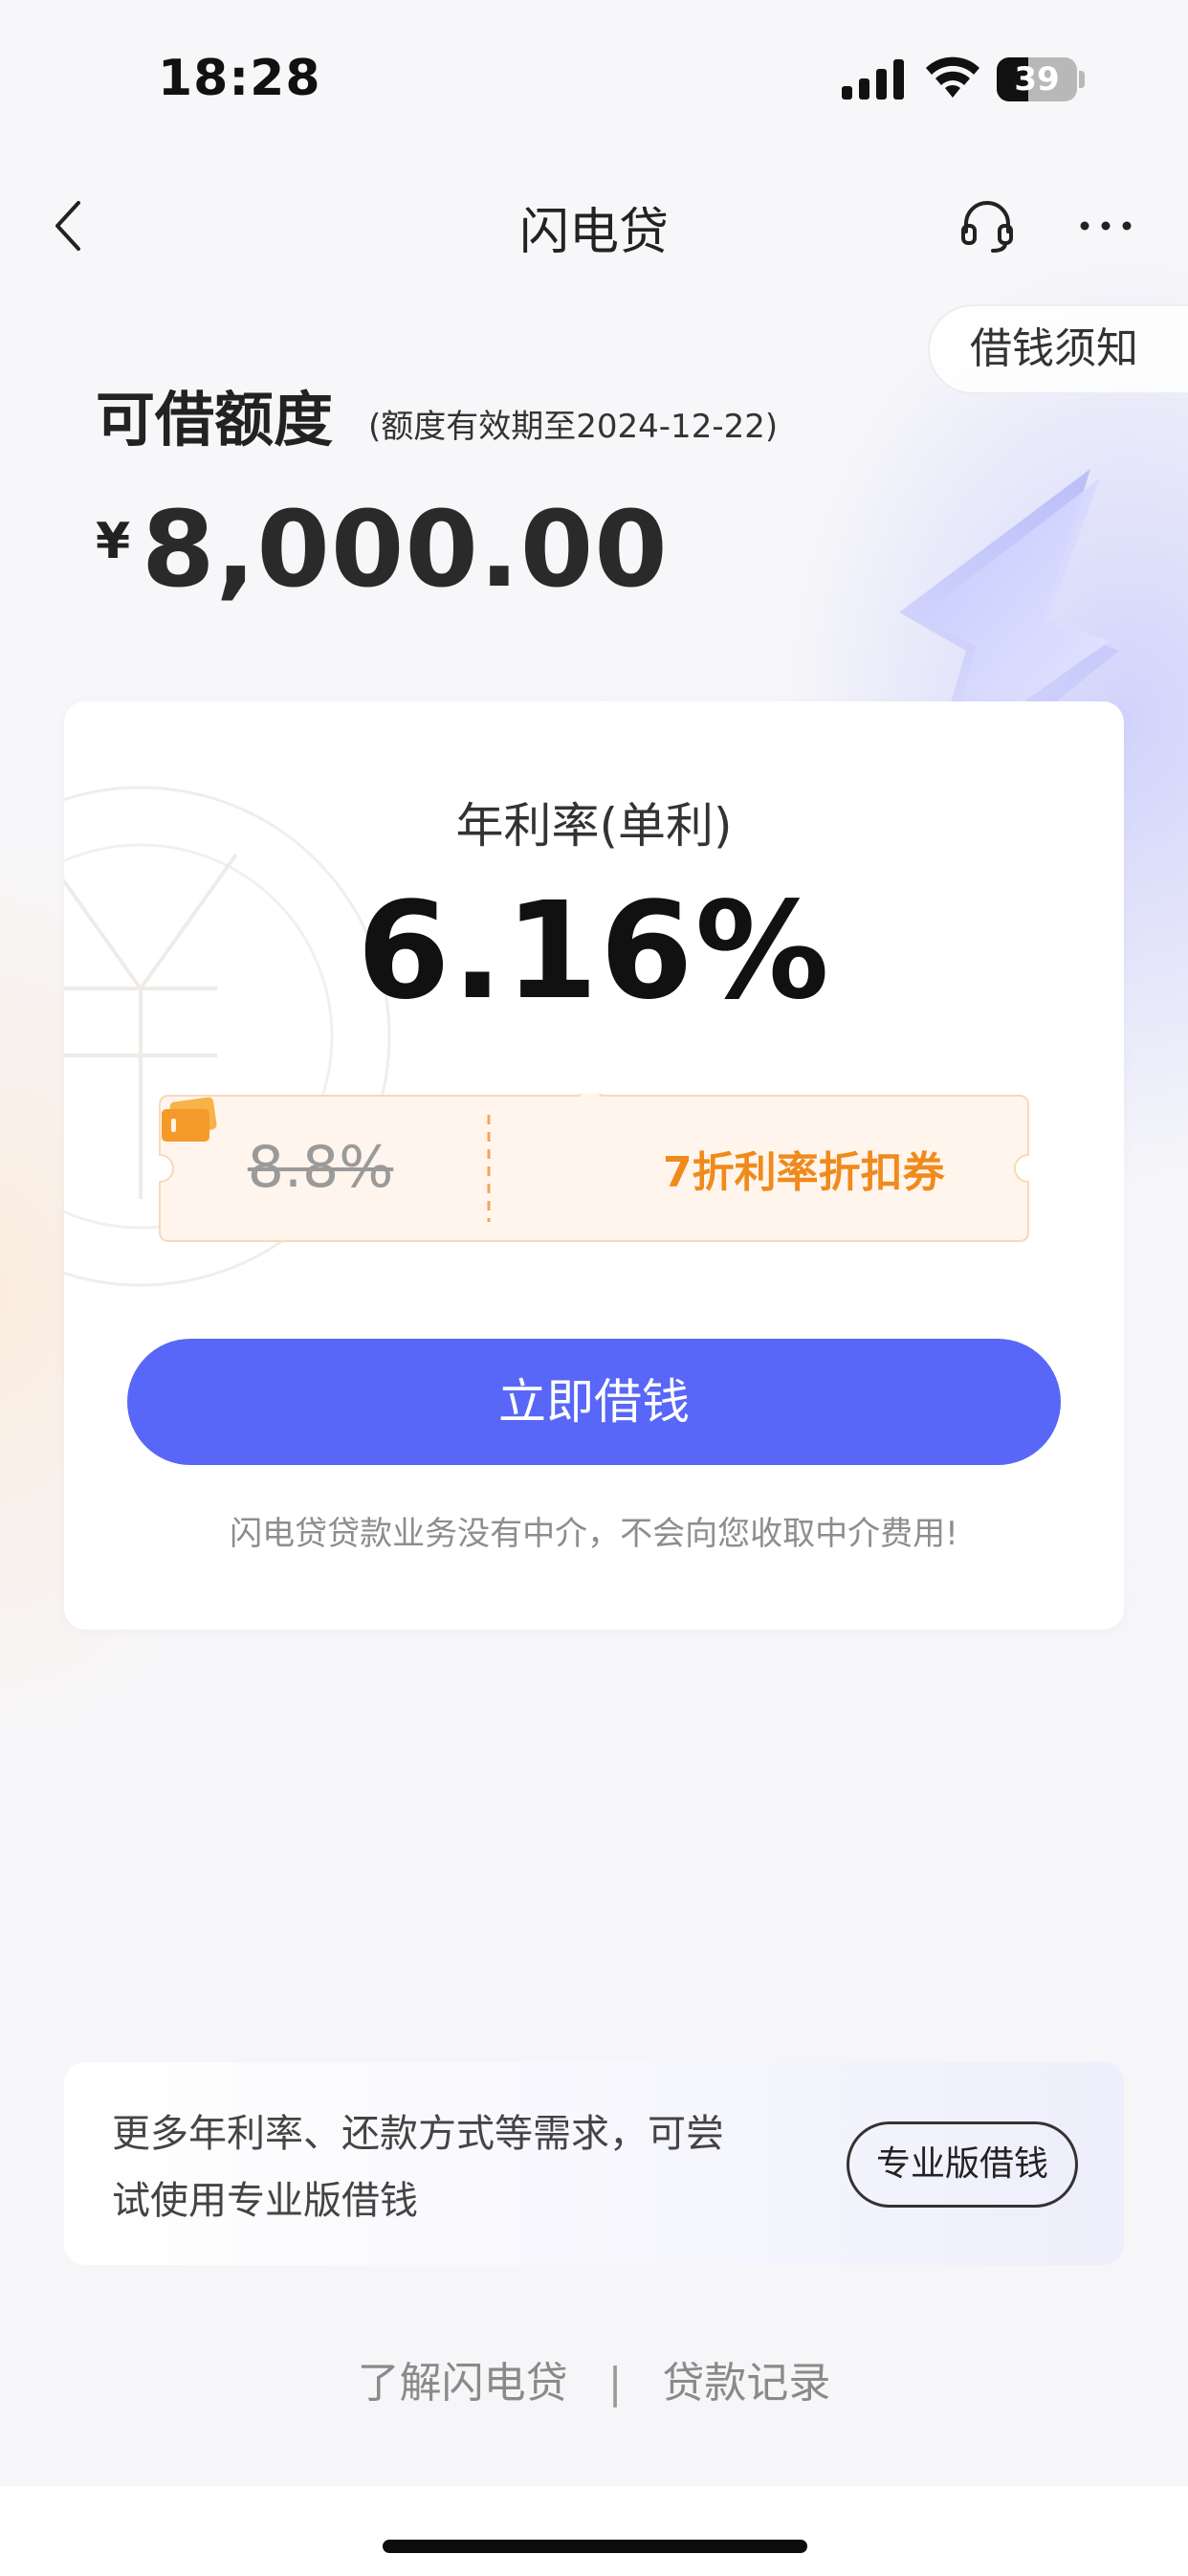 This screenshot has width=1188, height=2576. Describe the element at coordinates (952, 77) in the screenshot. I see `wifi-icon` at that location.